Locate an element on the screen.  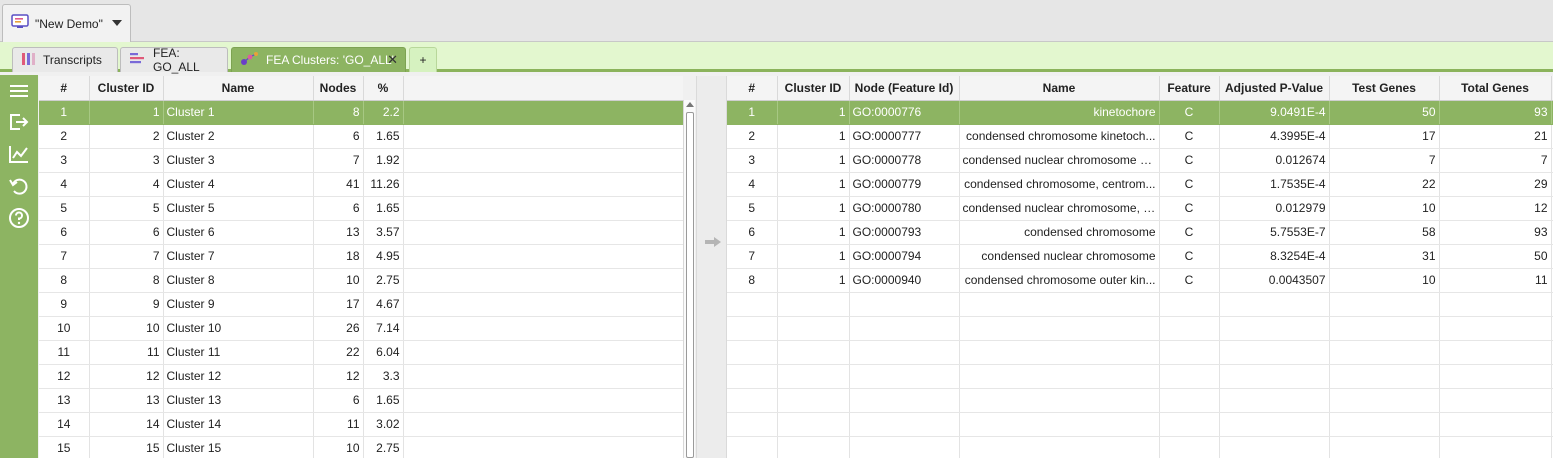
table-cell: 12 is located at coordinates (1495, 208).